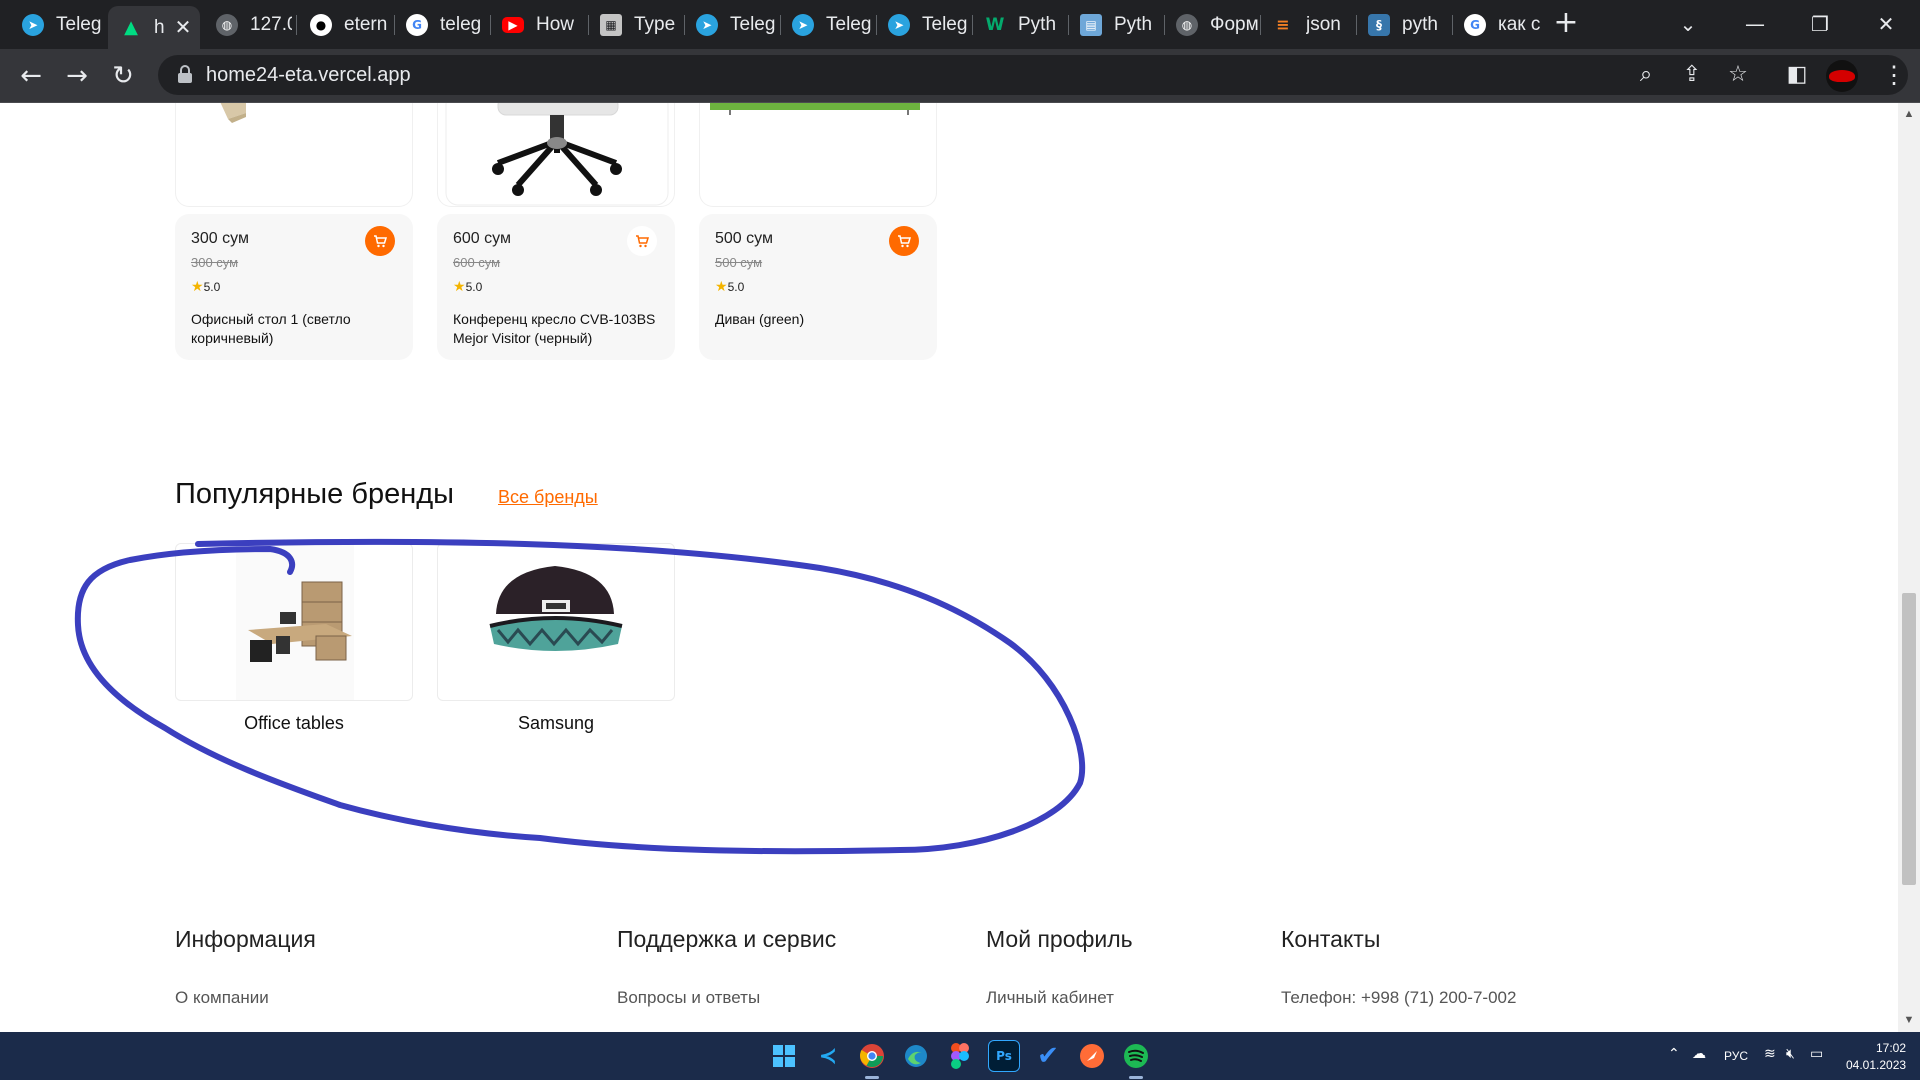 This screenshot has height=1080, width=1920. I want to click on tab-active: ▲ h ✕, so click(154, 27).